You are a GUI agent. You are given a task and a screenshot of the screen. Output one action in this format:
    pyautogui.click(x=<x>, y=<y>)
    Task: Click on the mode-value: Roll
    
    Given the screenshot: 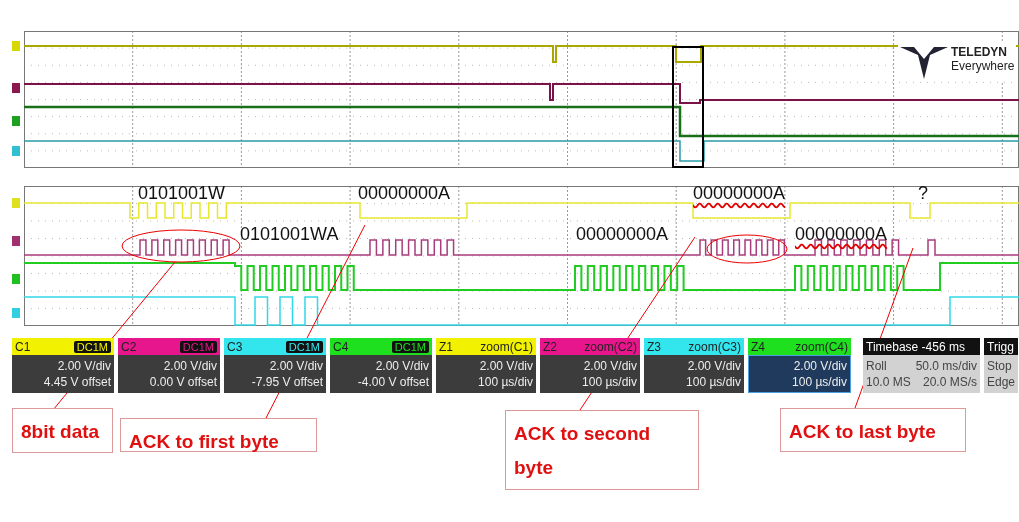 What is the action you would take?
    pyautogui.click(x=876, y=366)
    